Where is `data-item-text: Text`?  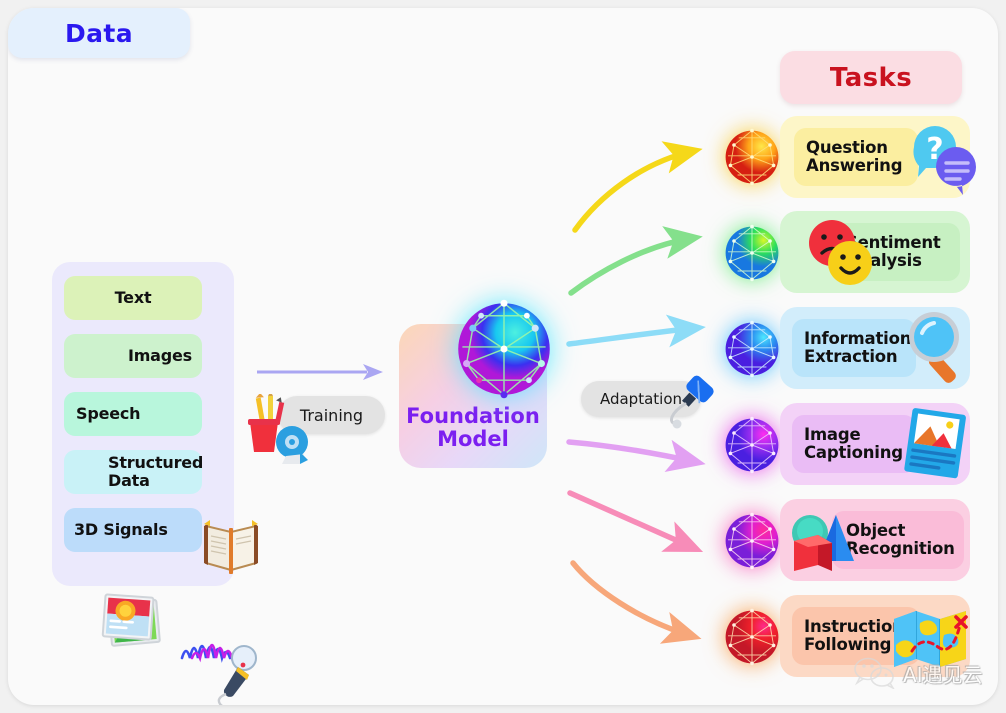 data-item-text: Text is located at coordinates (133, 298).